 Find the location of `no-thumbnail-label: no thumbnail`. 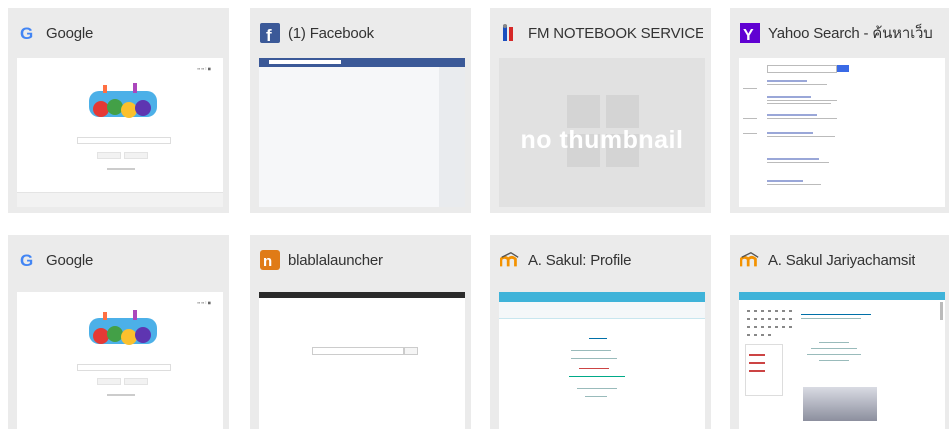

no-thumbnail-label: no thumbnail is located at coordinates (602, 140).